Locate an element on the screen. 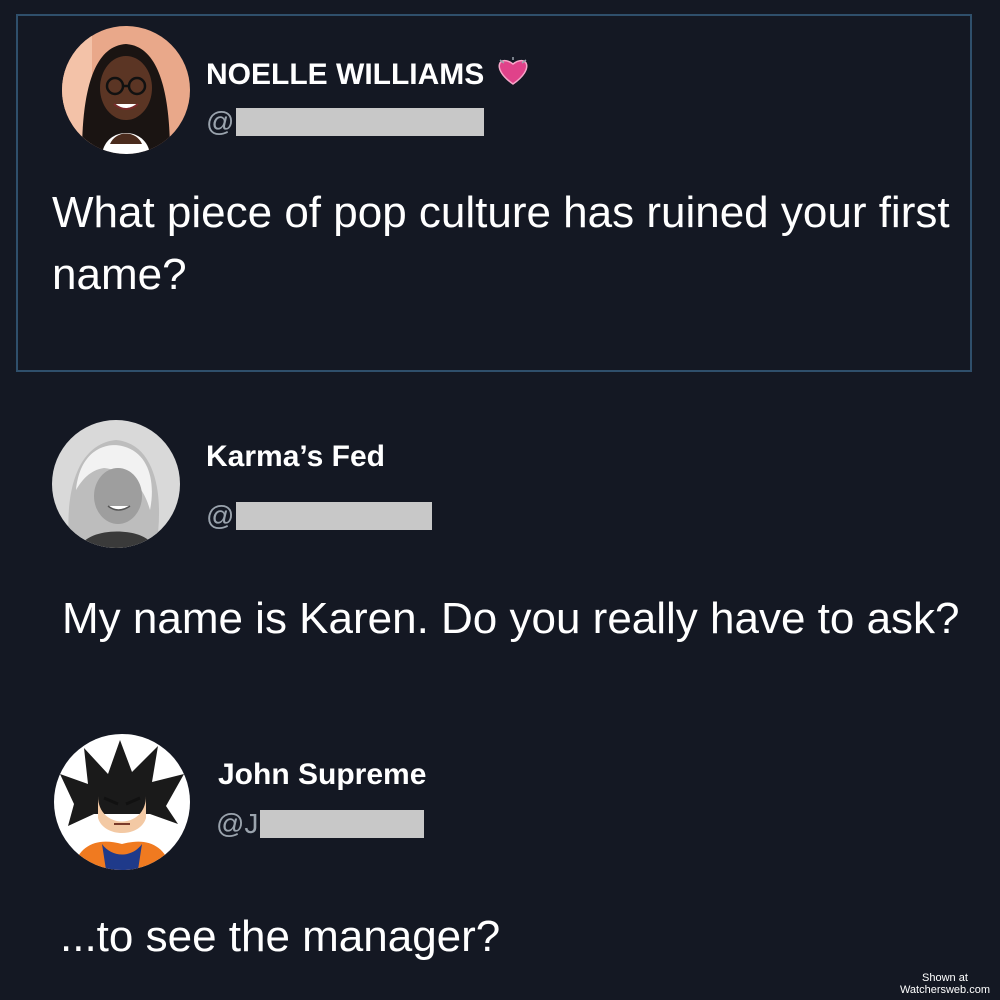 The image size is (1000, 1000). avatar-john-supreme is located at coordinates (122, 802).